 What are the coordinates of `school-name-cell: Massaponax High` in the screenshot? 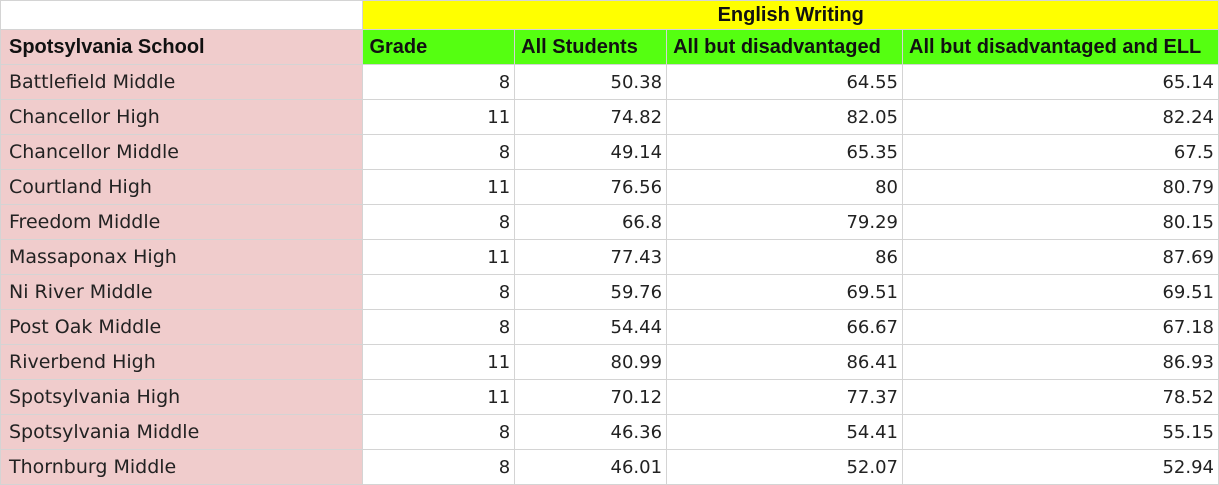 It's located at (182, 257).